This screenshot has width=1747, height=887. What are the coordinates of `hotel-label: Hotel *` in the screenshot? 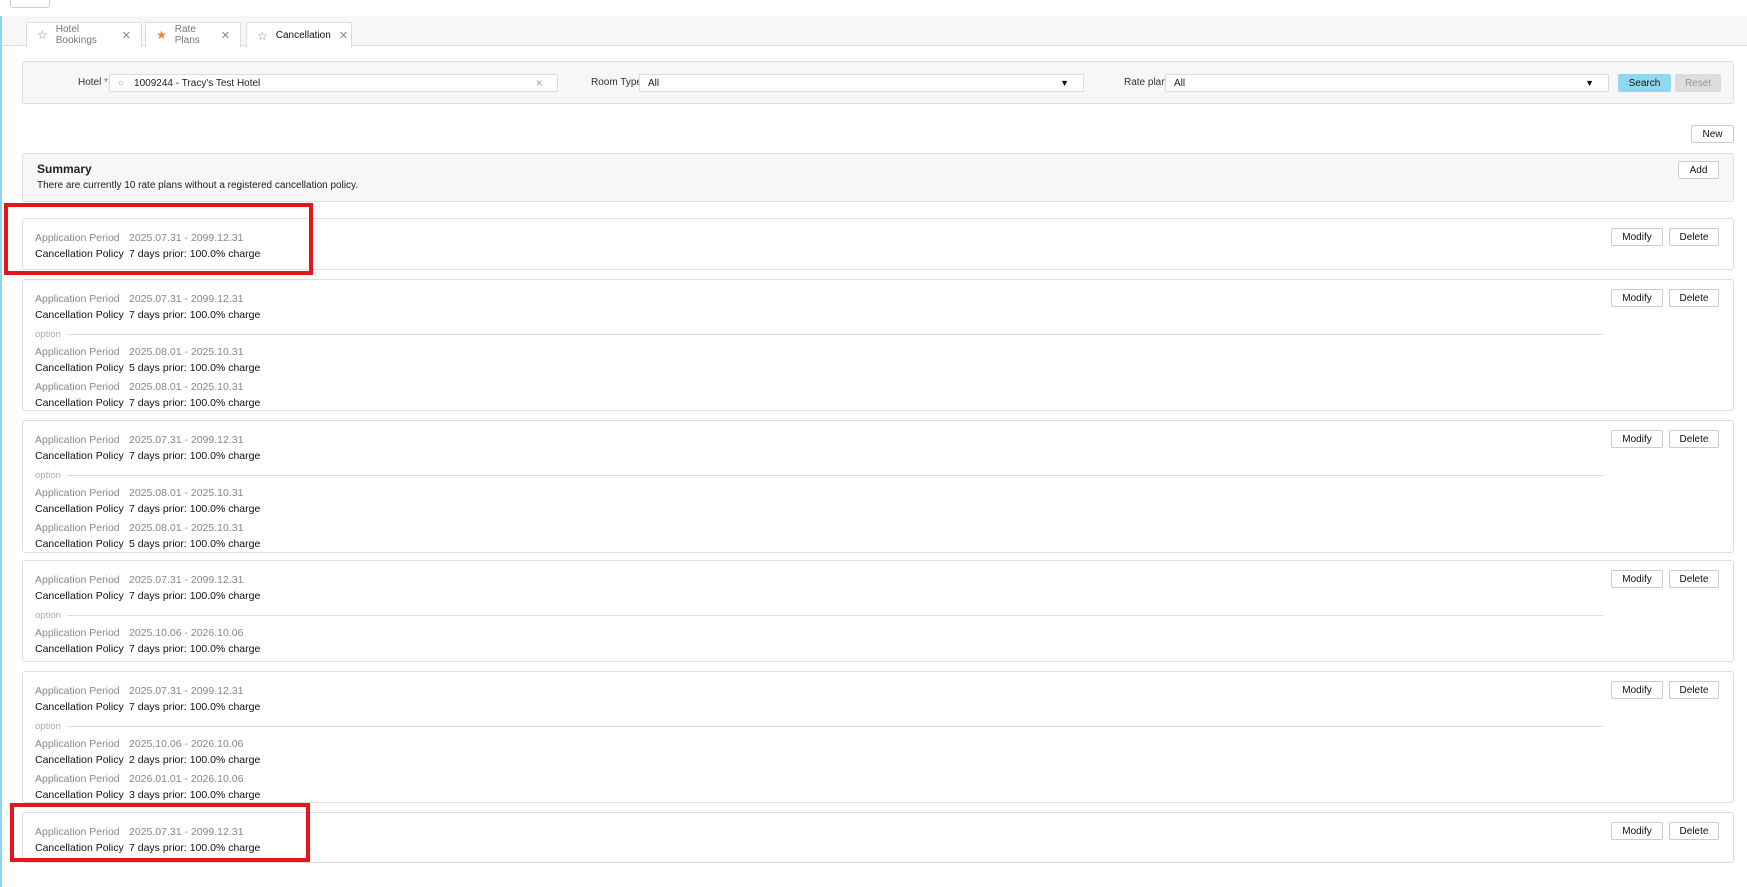 It's located at (93, 82).